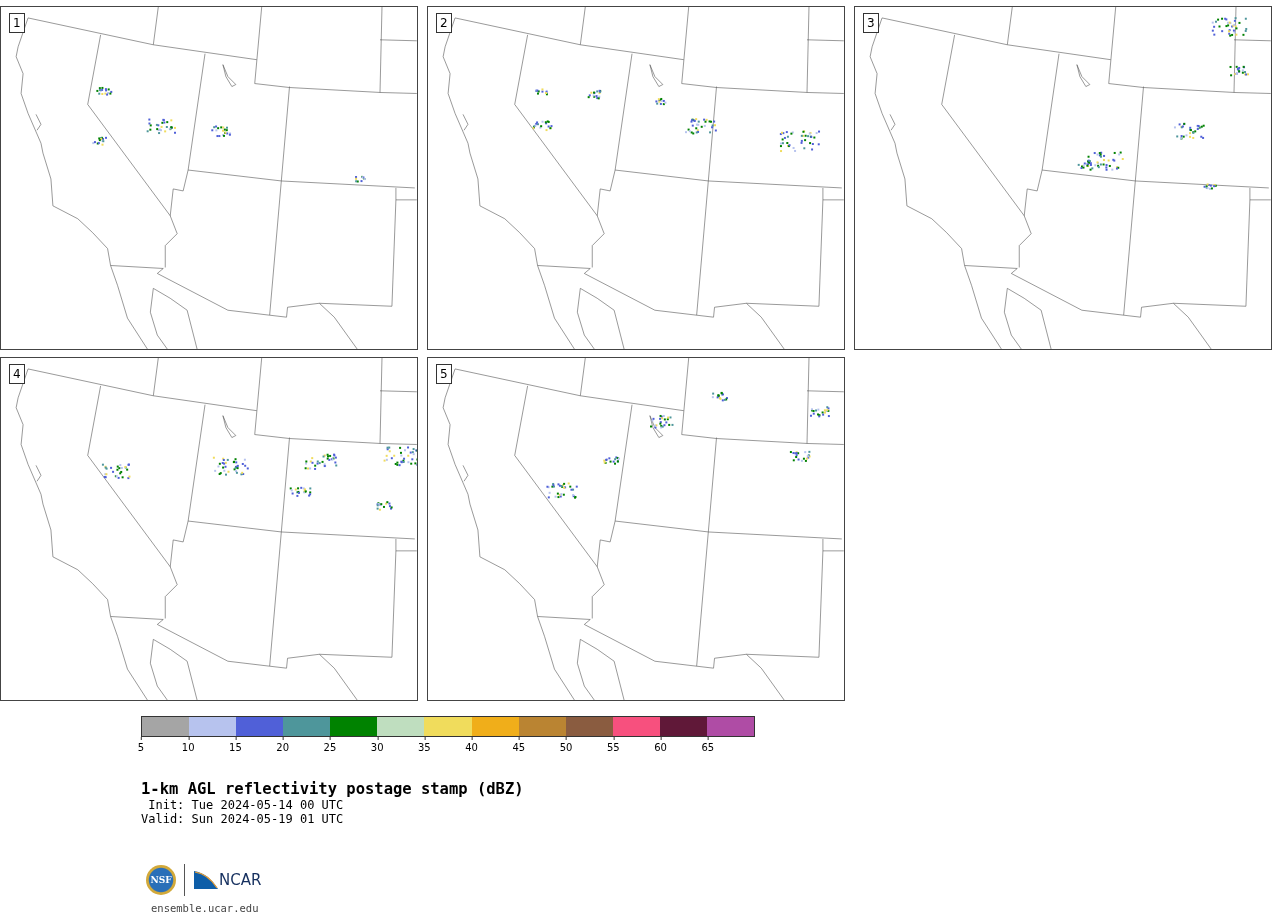  I want to click on panel-number: 5, so click(444, 374).